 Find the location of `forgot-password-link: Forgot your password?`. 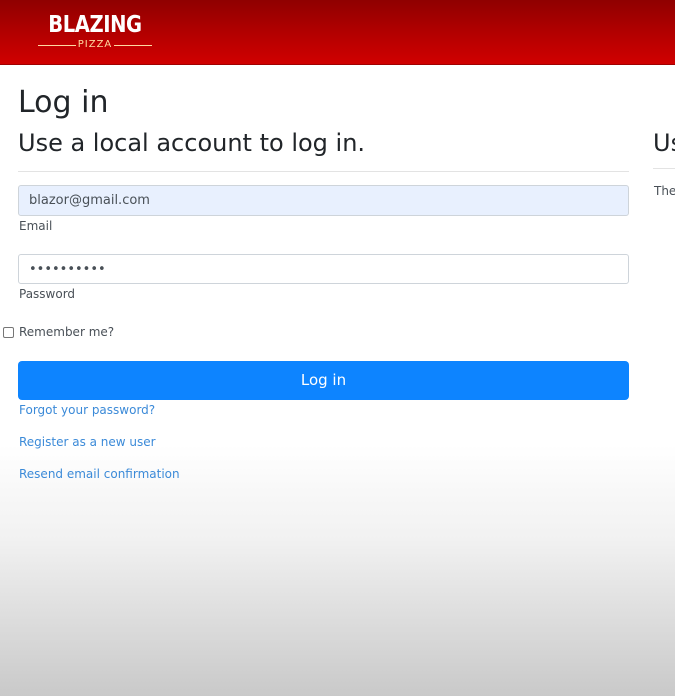

forgot-password-link: Forgot your password? is located at coordinates (87, 410).